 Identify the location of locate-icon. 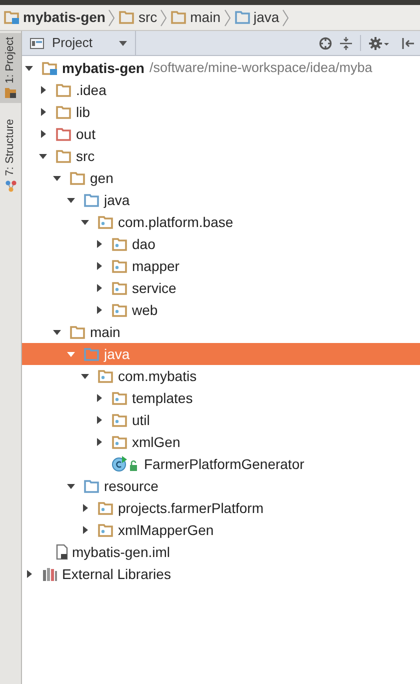
(325, 43).